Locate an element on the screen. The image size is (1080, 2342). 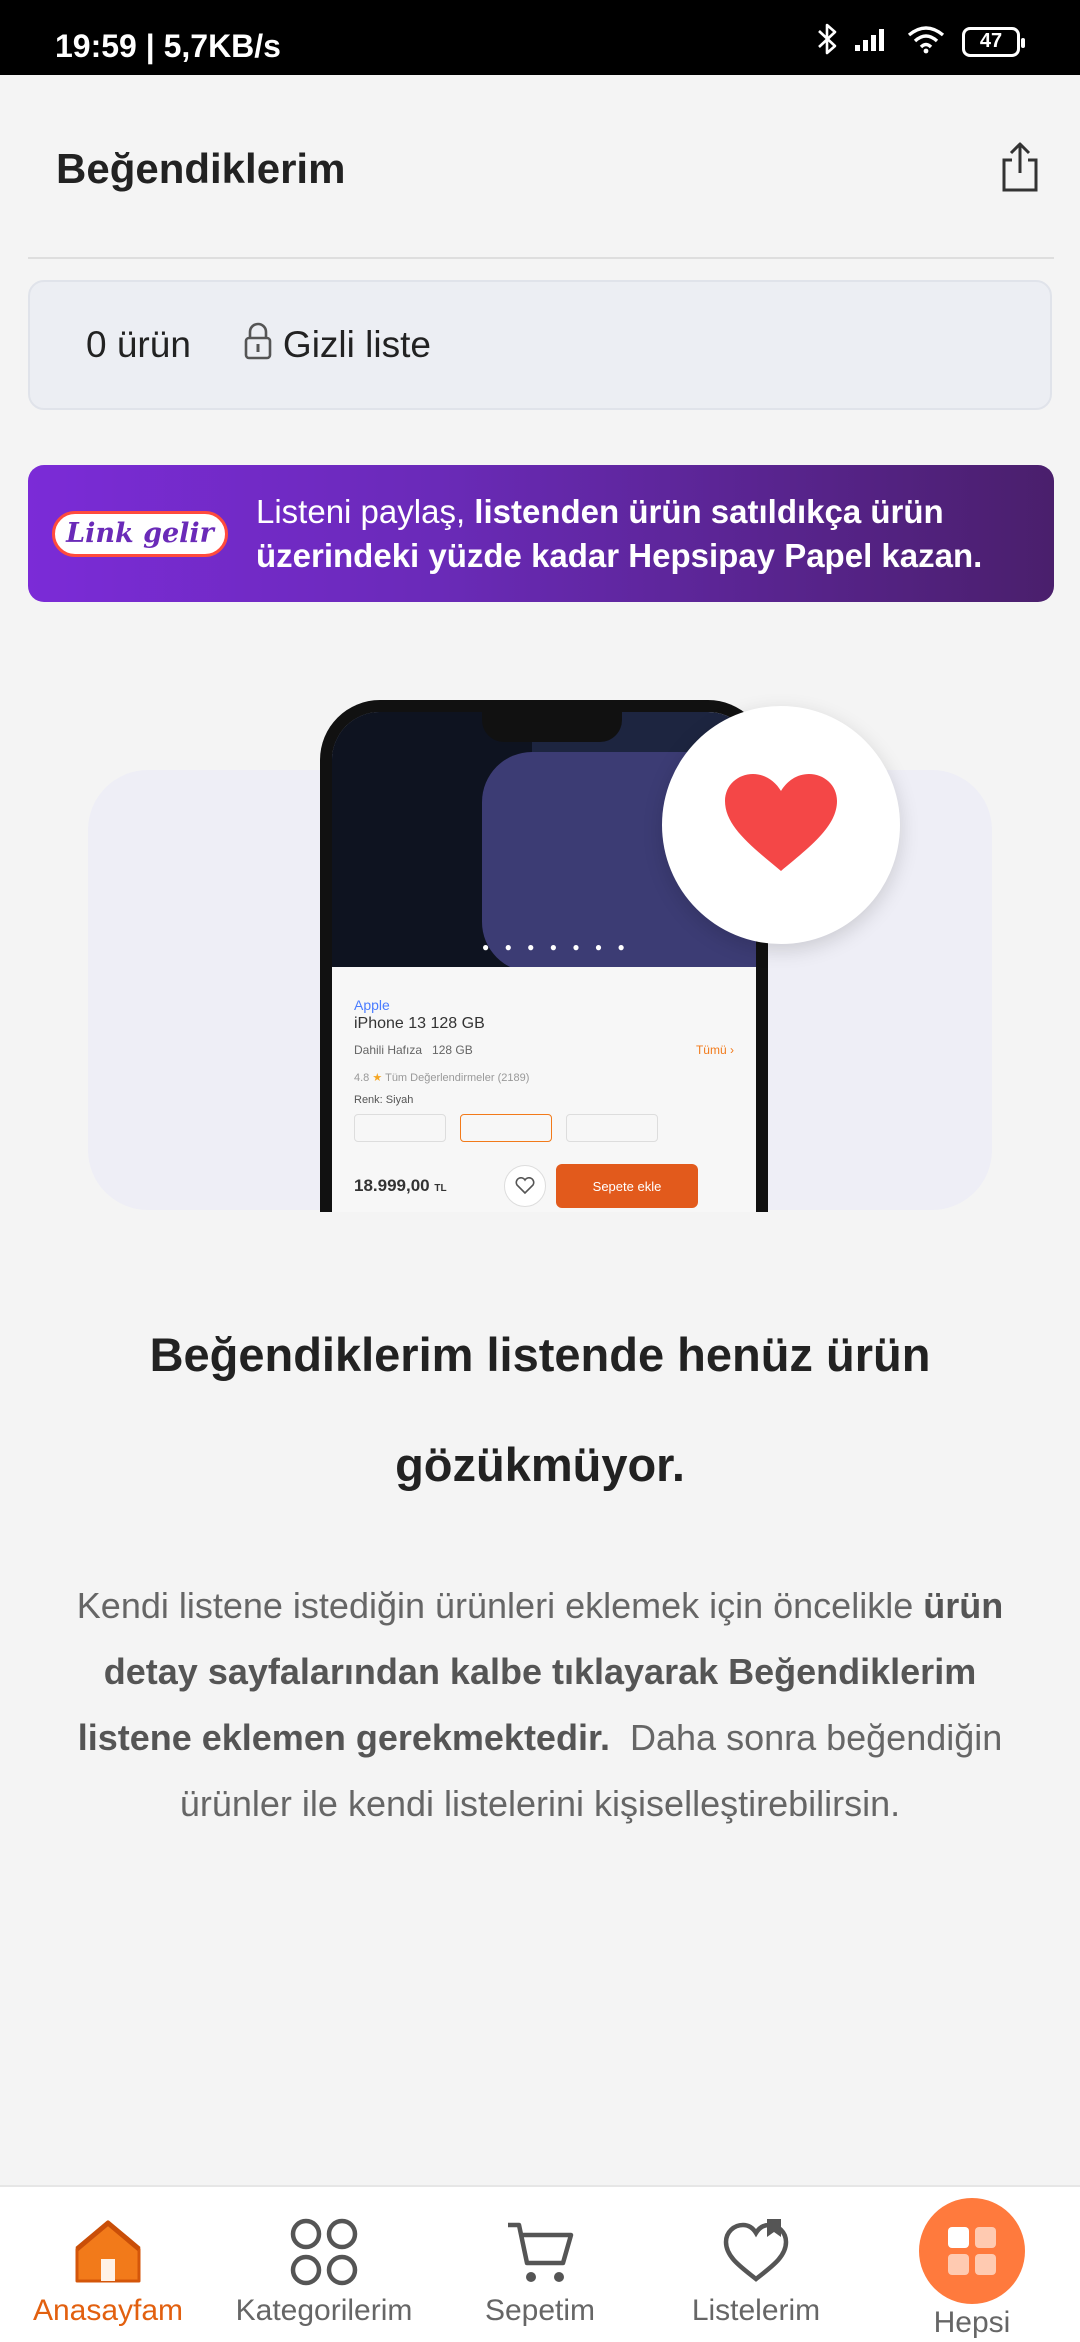
illus-cart-button: Sepete ekle is located at coordinates (627, 1186).